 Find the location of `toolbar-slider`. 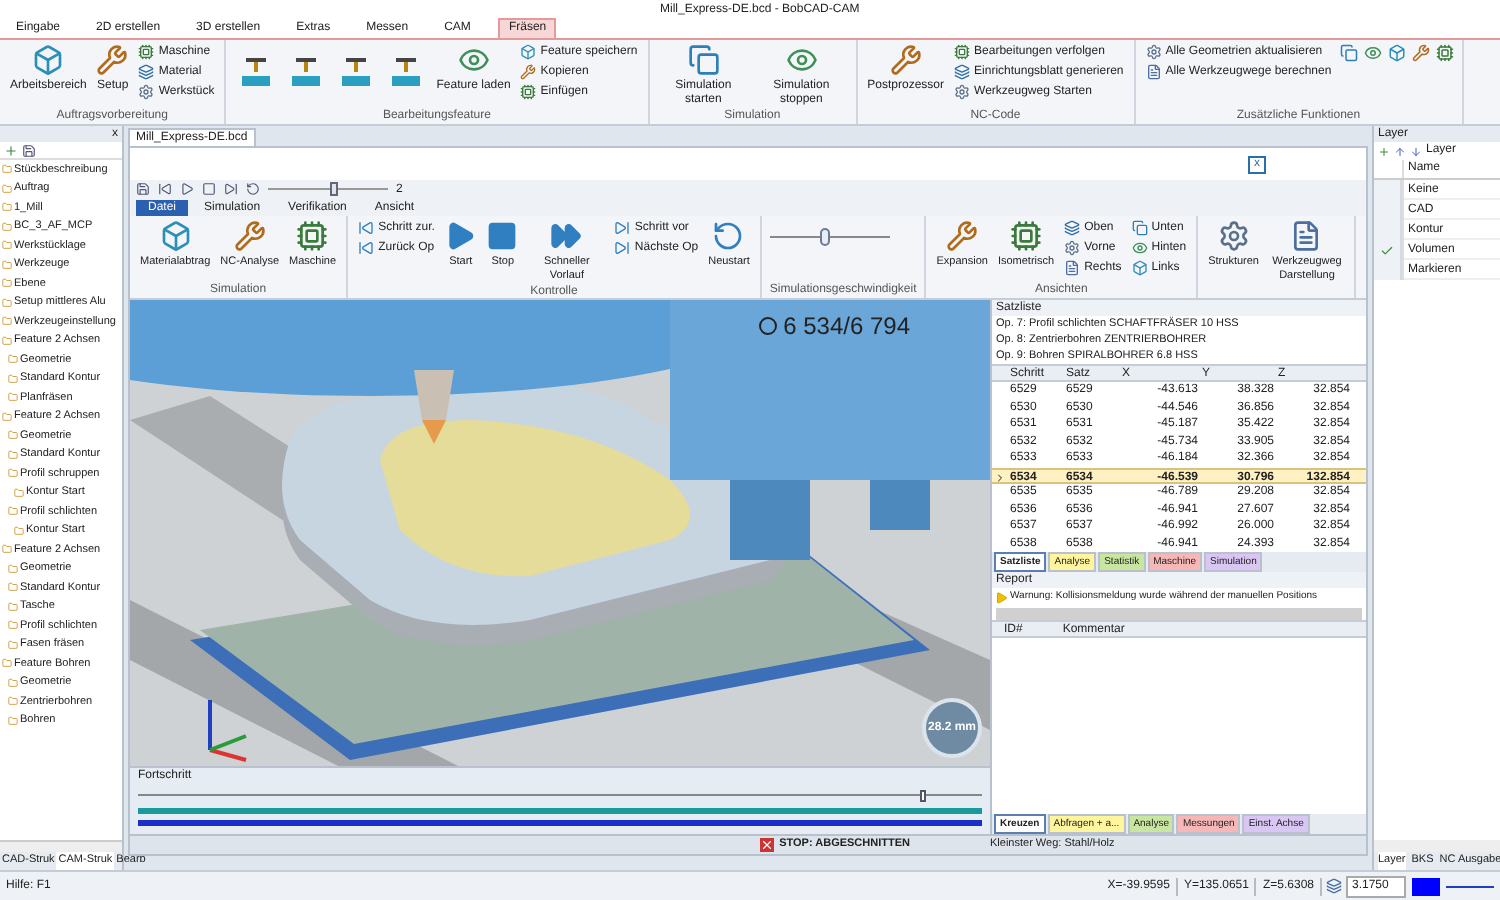

toolbar-slider is located at coordinates (328, 189).